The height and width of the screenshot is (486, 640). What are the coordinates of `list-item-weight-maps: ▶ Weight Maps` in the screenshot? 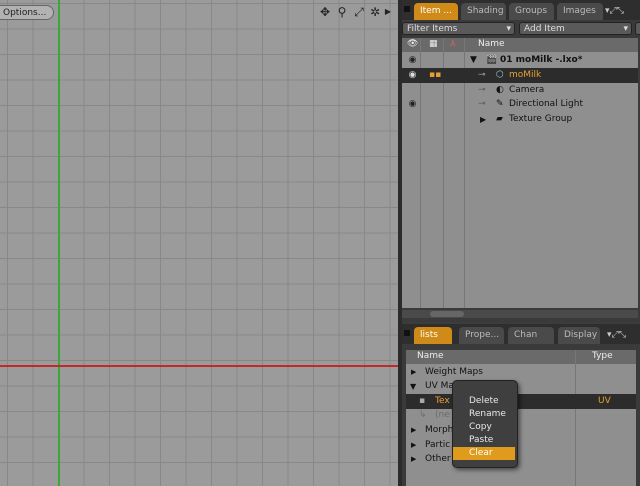 It's located at (521, 372).